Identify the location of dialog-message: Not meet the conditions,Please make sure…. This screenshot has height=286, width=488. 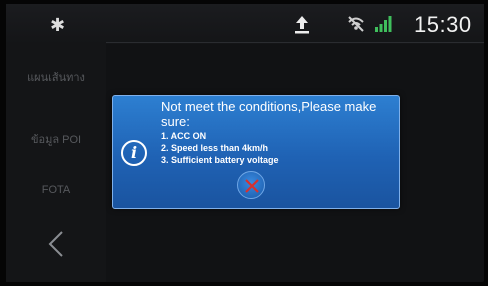
(269, 114).